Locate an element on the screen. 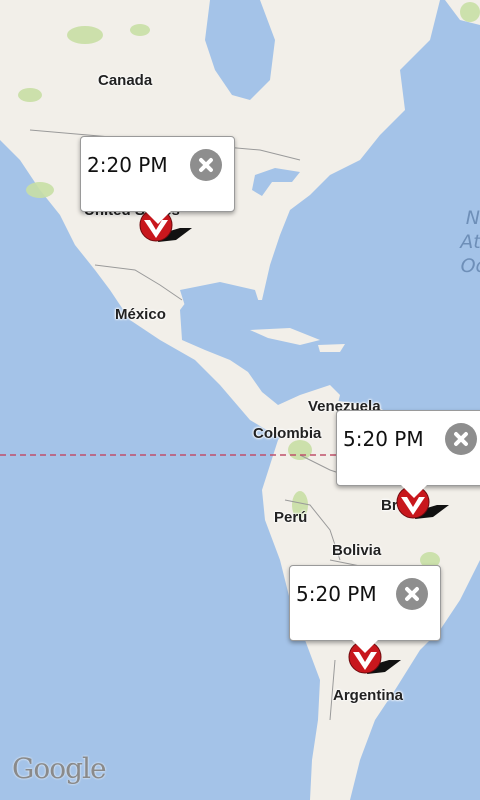  label-argentina: Argentina is located at coordinates (368, 695).